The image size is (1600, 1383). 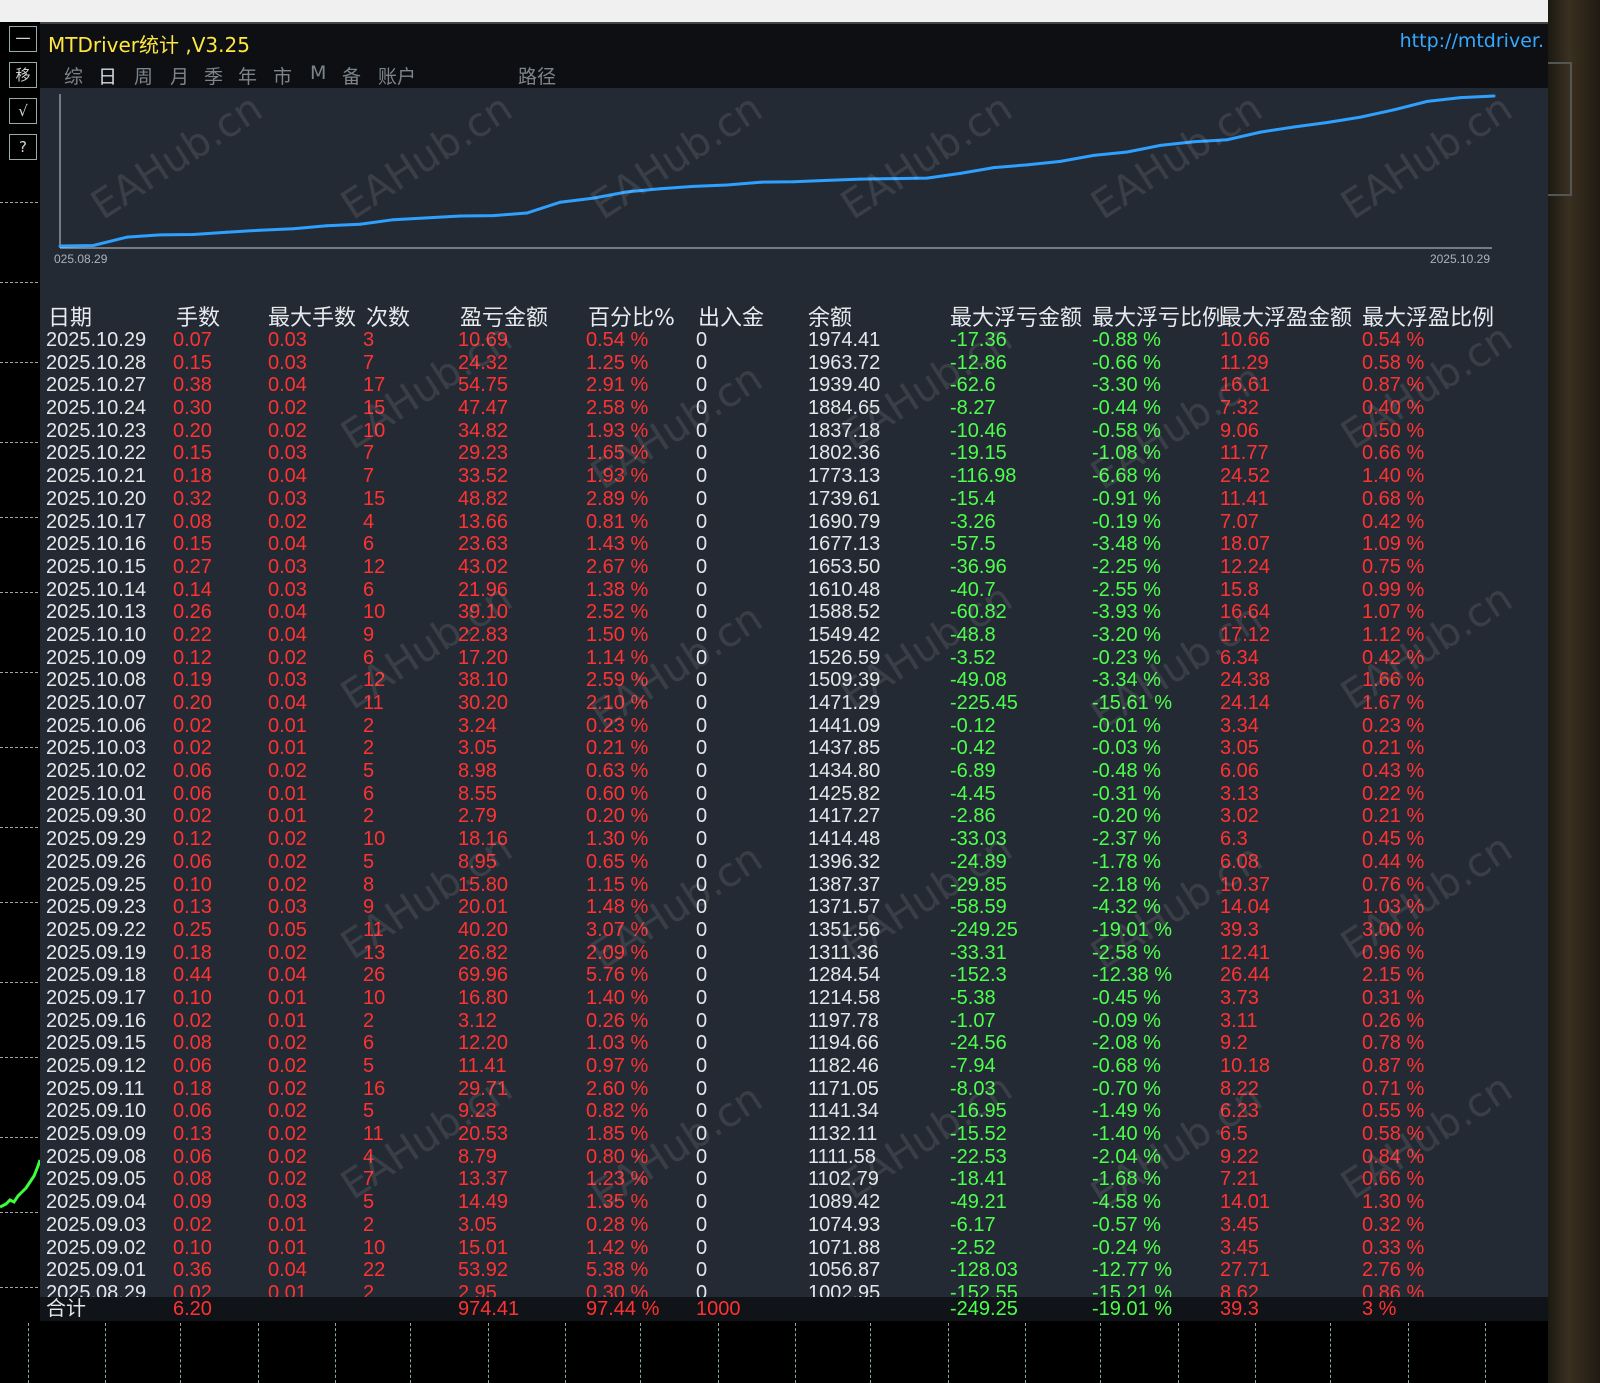 I want to click on cell-max-float-profit-pct: 0.40 %, so click(x=1393, y=408).